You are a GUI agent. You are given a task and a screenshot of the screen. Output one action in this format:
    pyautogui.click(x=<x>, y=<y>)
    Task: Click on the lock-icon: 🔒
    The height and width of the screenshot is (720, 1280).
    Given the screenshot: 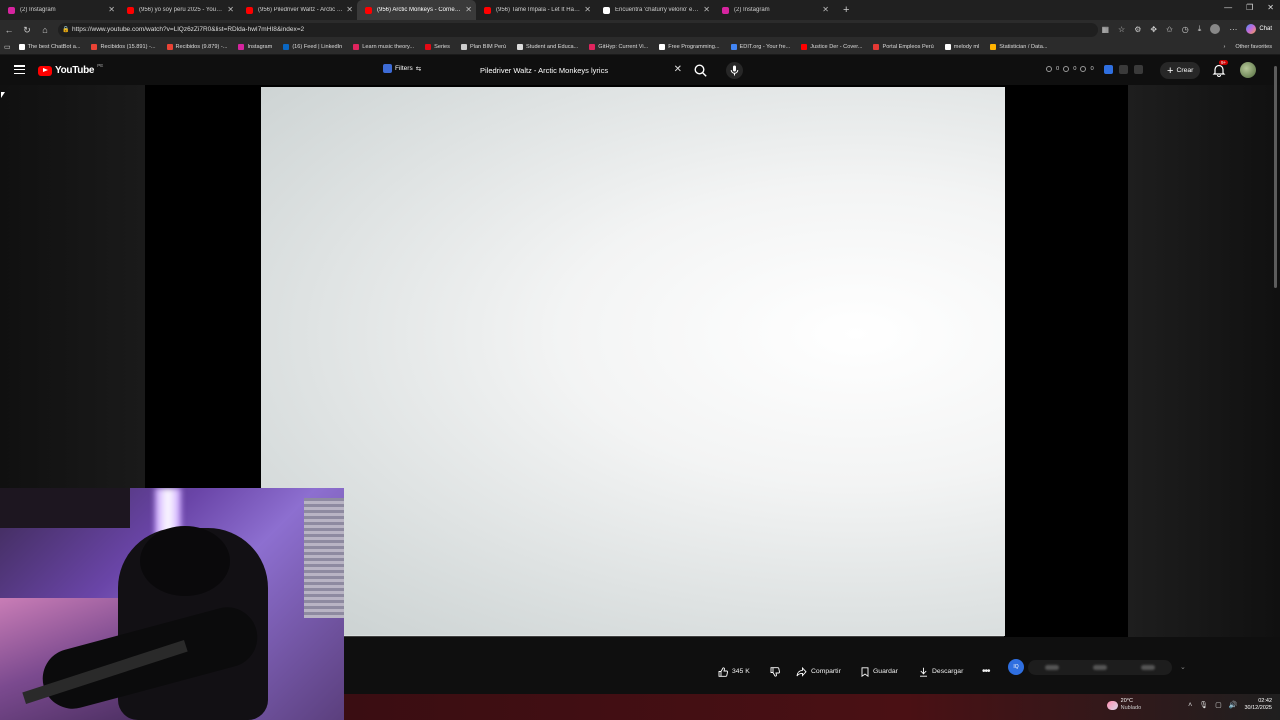 What is the action you would take?
    pyautogui.click(x=66, y=30)
    